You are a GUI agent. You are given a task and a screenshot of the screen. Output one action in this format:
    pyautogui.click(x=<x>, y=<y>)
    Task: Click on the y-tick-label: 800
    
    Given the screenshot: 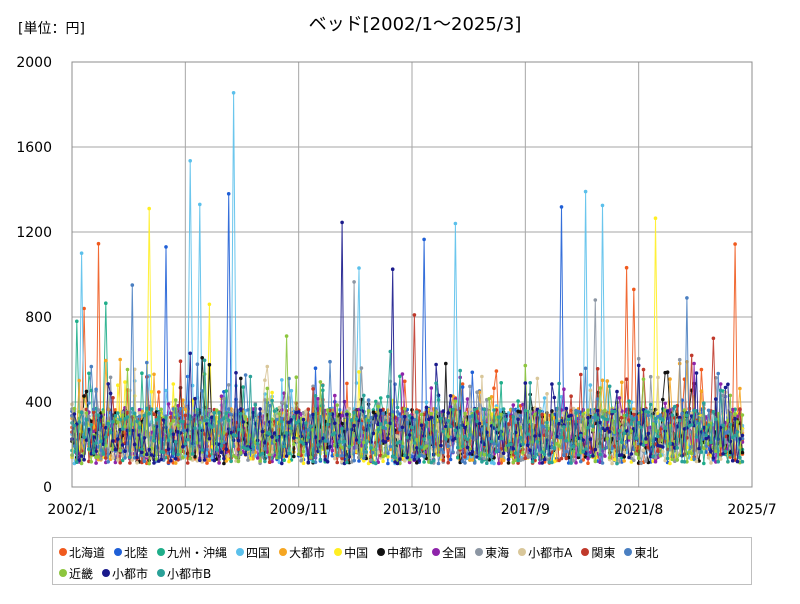 What is the action you would take?
    pyautogui.click(x=38, y=318)
    